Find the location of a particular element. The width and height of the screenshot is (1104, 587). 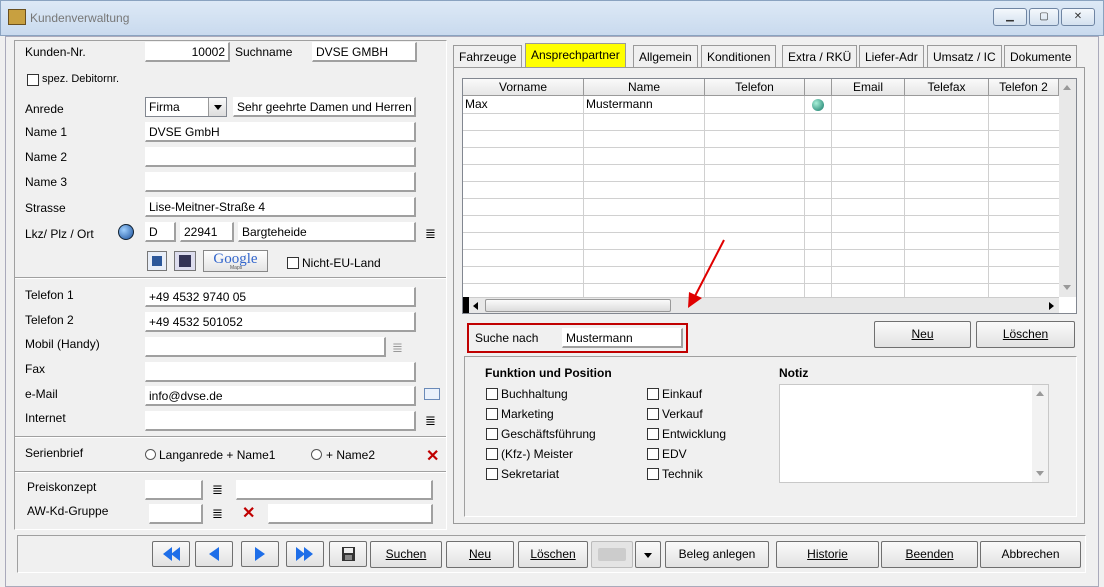

google-maps-button: Google Maps is located at coordinates (235, 261).